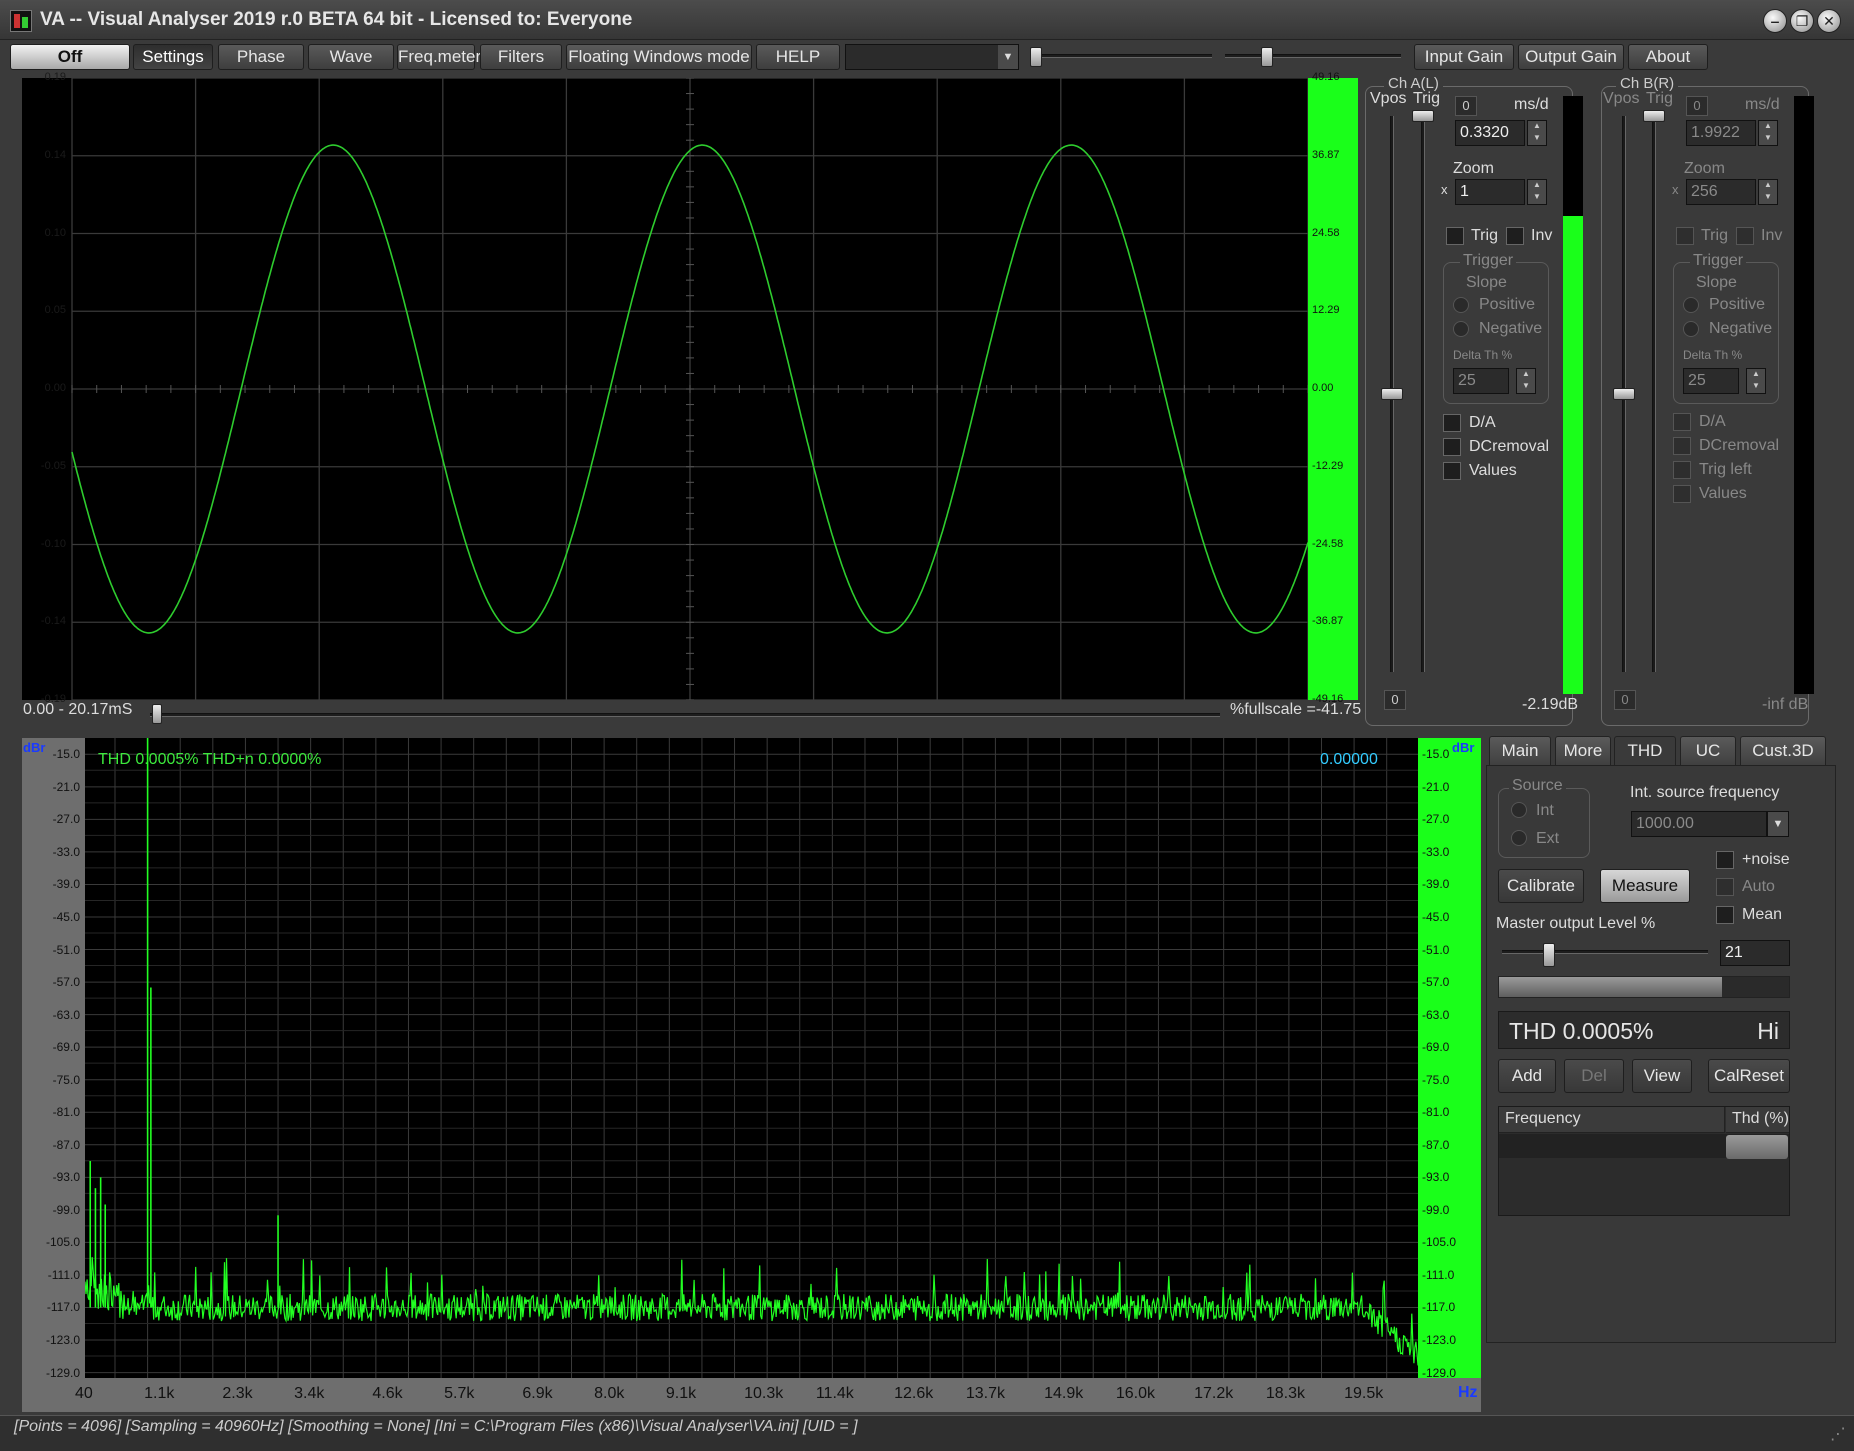 Image resolution: width=1854 pixels, height=1451 pixels. I want to click on wave-button: Wave, so click(351, 57).